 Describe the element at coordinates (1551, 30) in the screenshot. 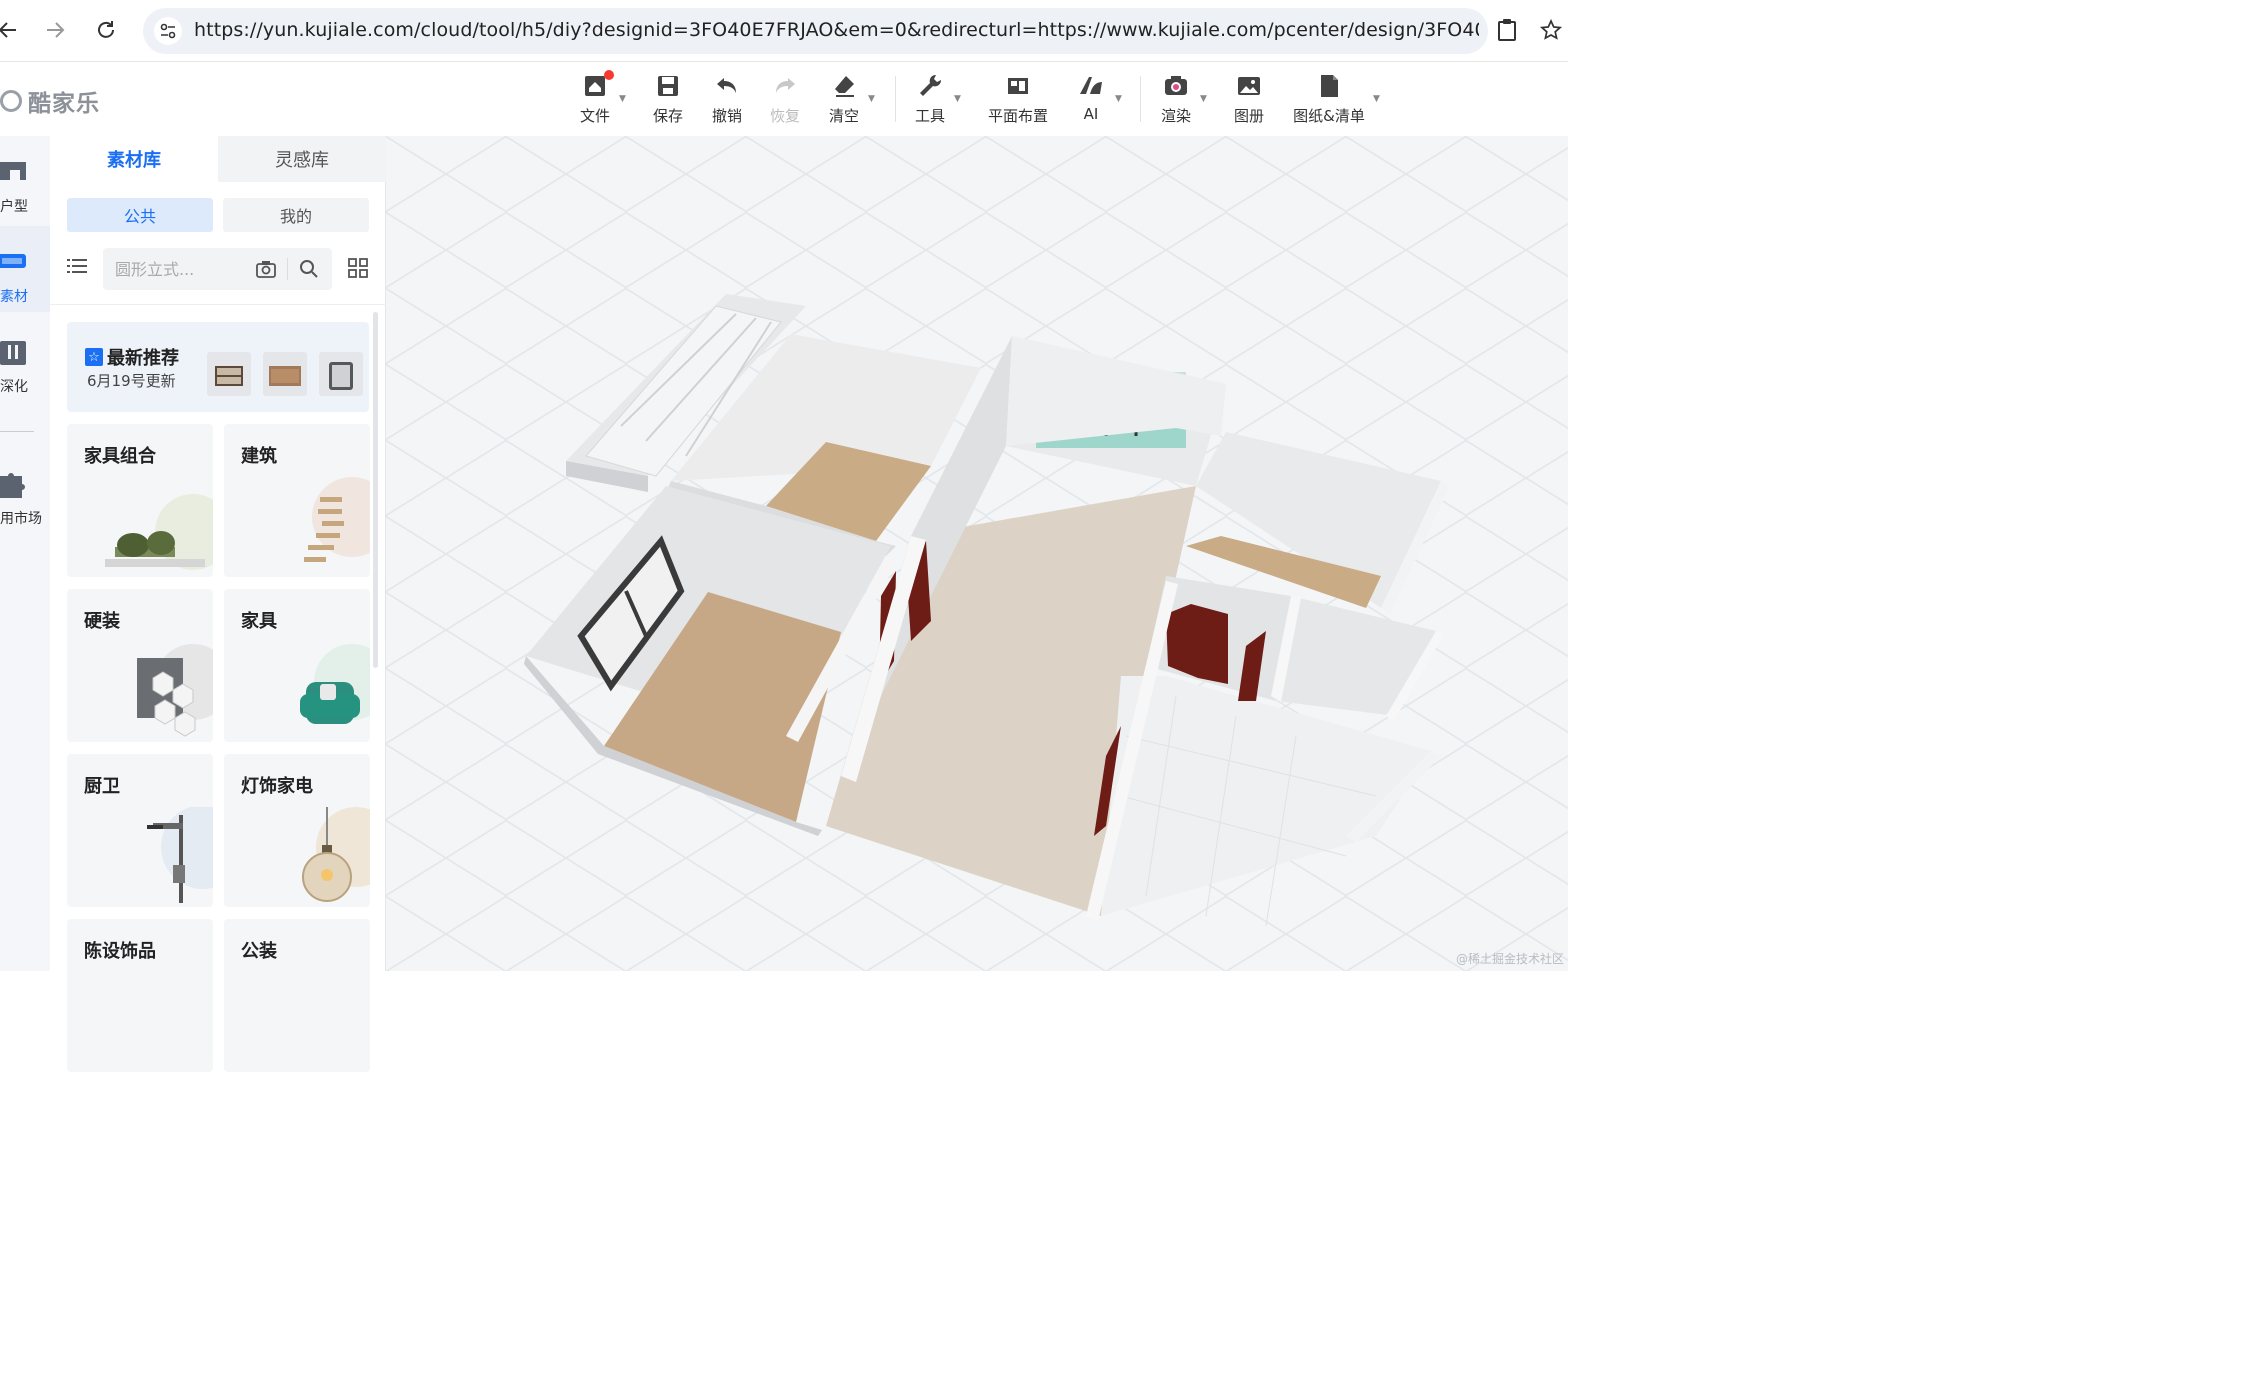

I see `bookmark-star-icon` at that location.